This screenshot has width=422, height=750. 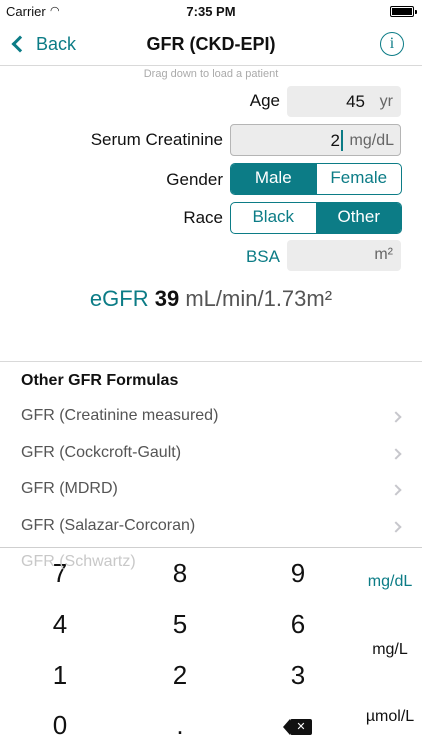 I want to click on text-cursor, so click(x=342, y=140).